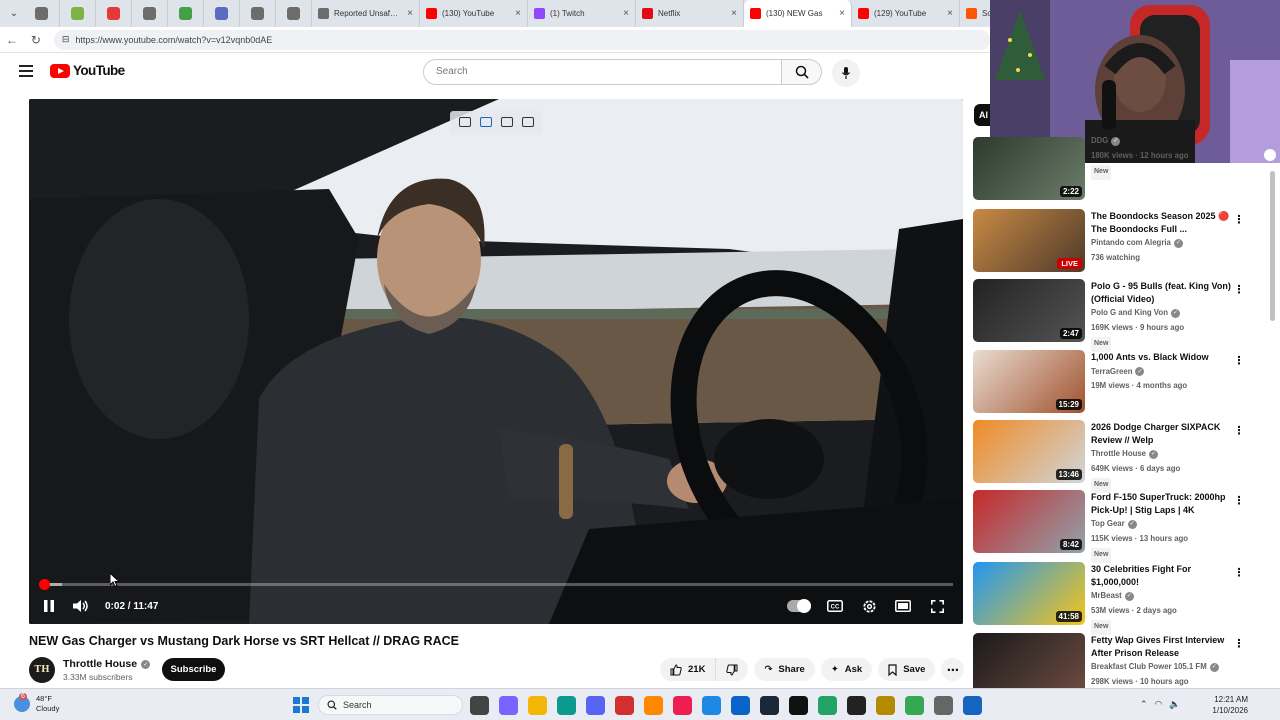 This screenshot has height=720, width=1280. I want to click on recommendation-thumbnail, so click(1029, 664).